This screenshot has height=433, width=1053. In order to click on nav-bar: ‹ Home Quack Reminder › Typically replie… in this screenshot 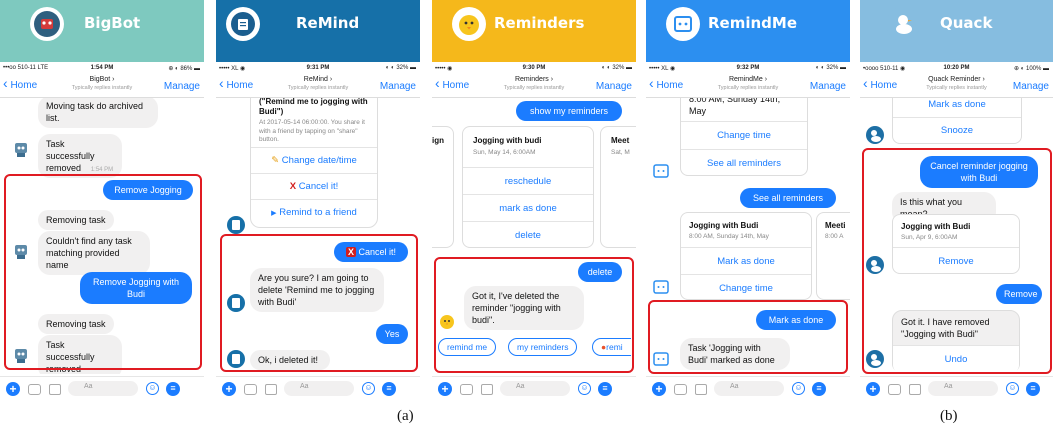, I will do `click(956, 86)`.